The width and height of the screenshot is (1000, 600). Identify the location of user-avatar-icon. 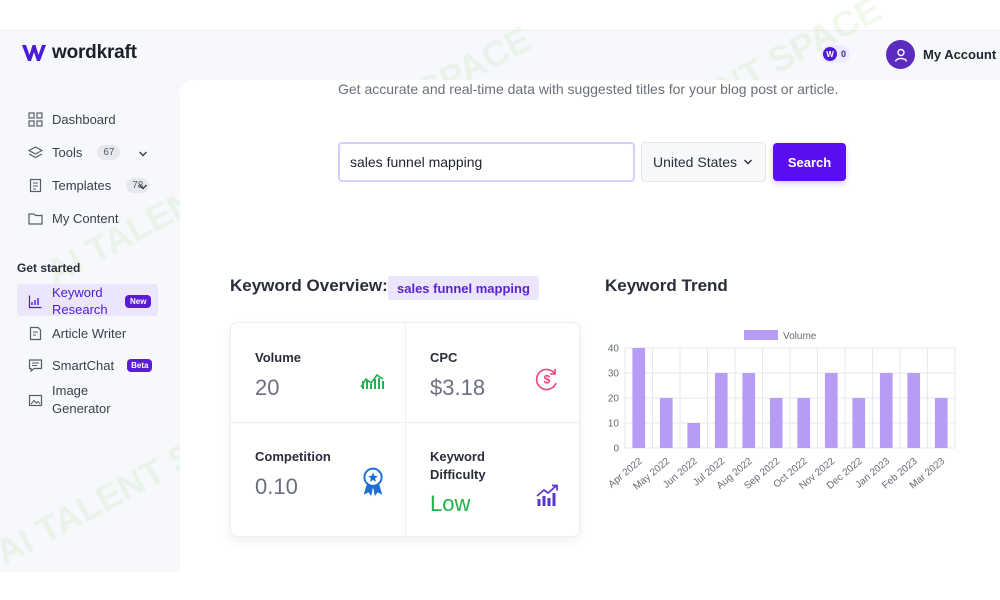
(900, 54).